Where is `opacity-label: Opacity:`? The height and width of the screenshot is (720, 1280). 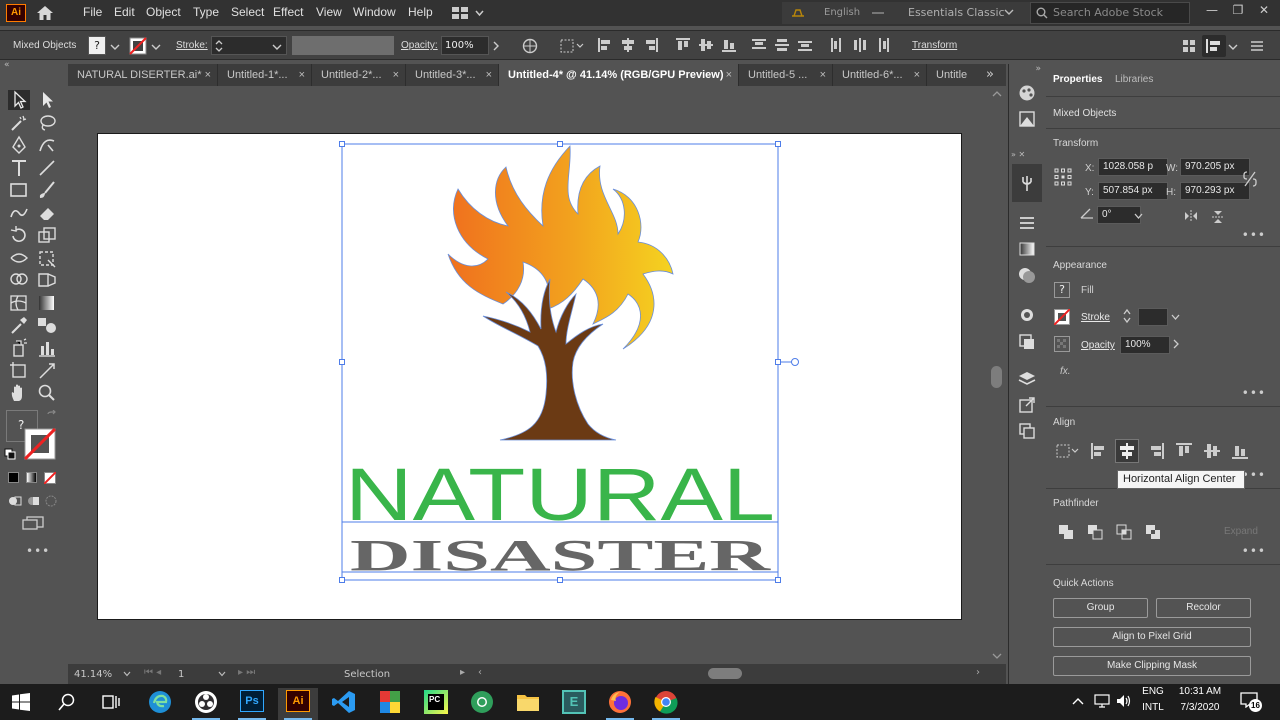
opacity-label: Opacity: is located at coordinates (419, 45).